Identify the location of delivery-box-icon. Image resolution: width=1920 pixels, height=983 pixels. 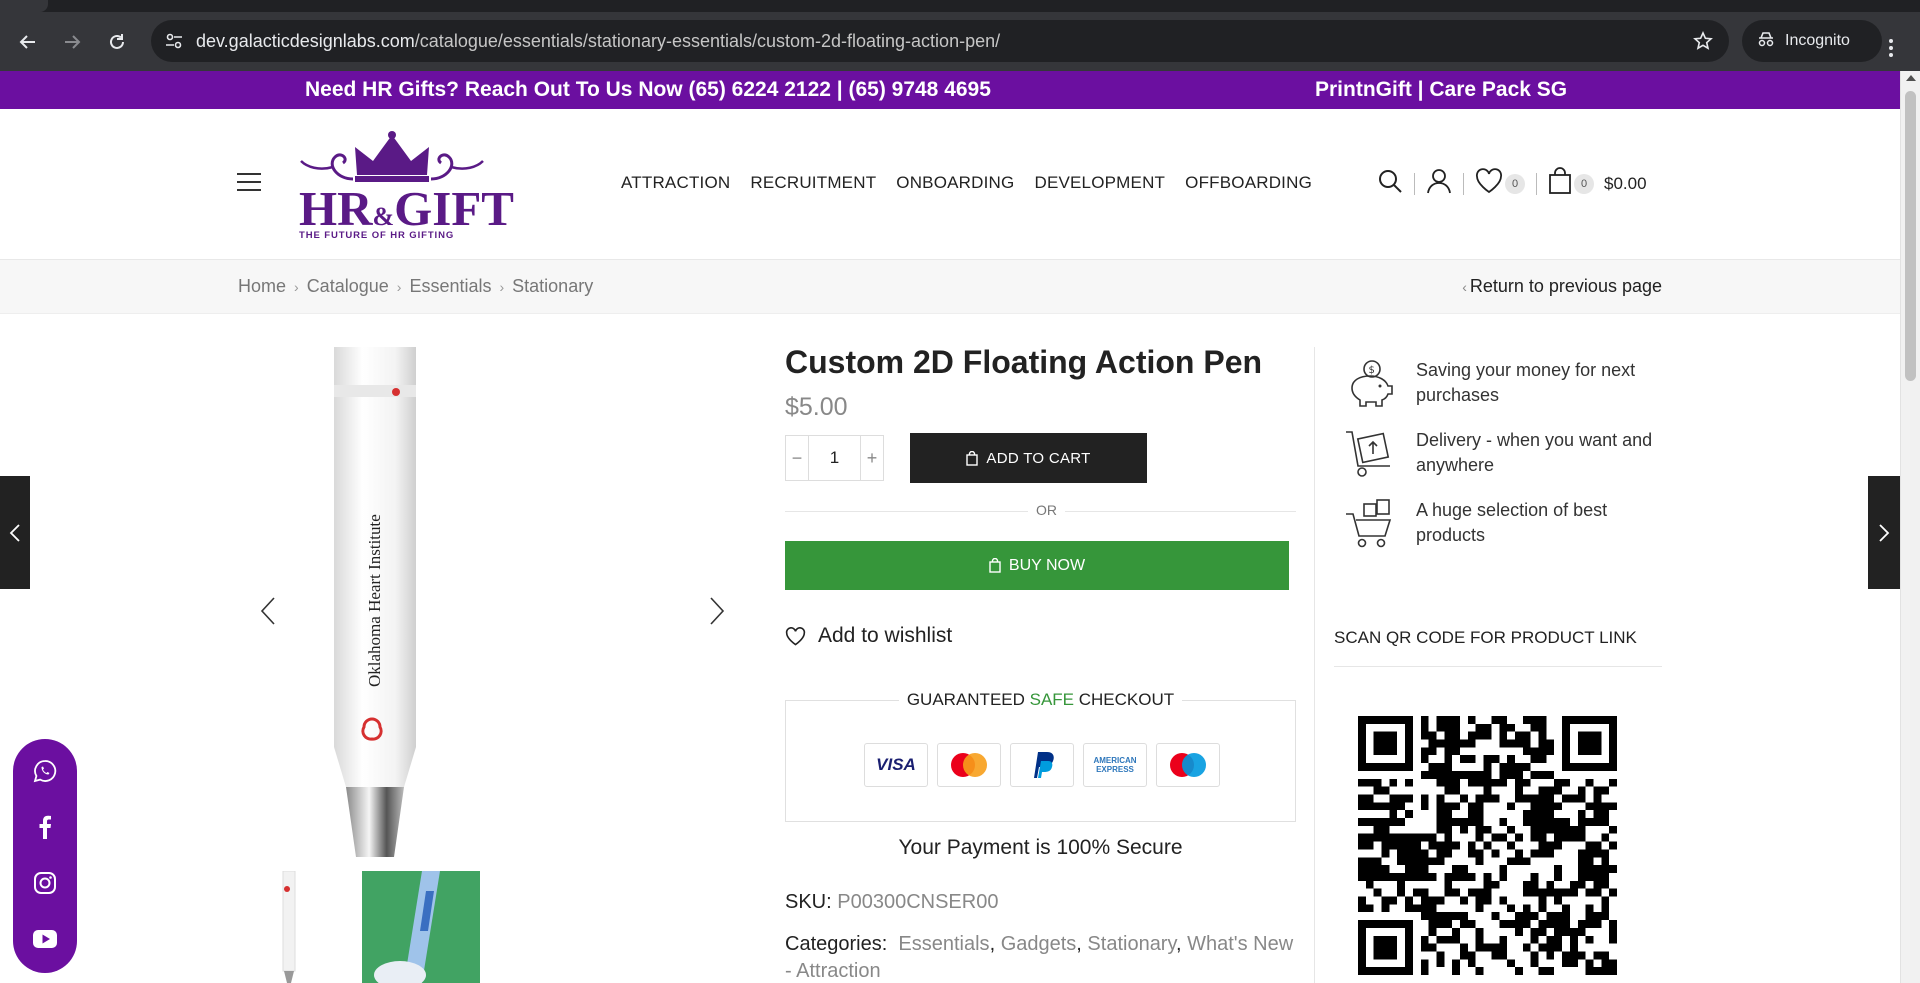
(1368, 454).